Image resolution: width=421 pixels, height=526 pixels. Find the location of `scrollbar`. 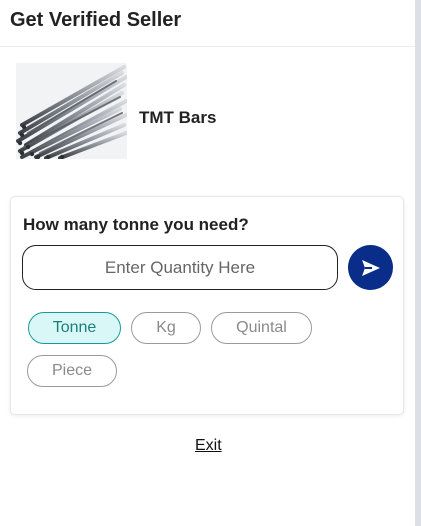

scrollbar is located at coordinates (418, 263).